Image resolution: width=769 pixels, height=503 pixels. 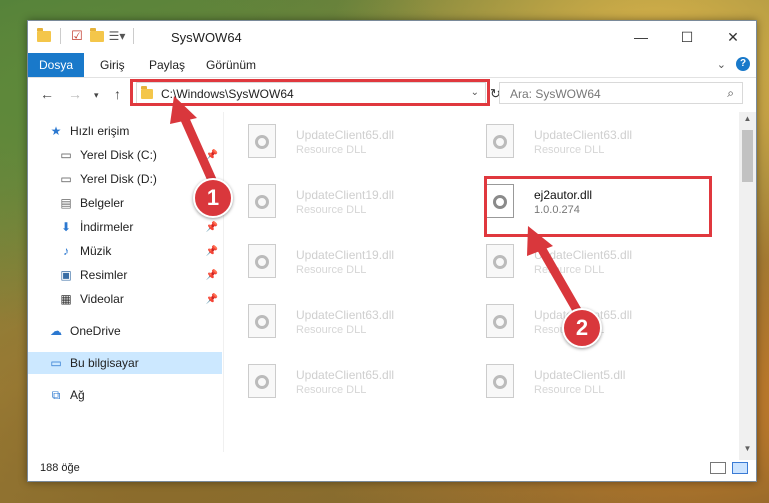 I want to click on minimize-button: —, so click(x=641, y=37).